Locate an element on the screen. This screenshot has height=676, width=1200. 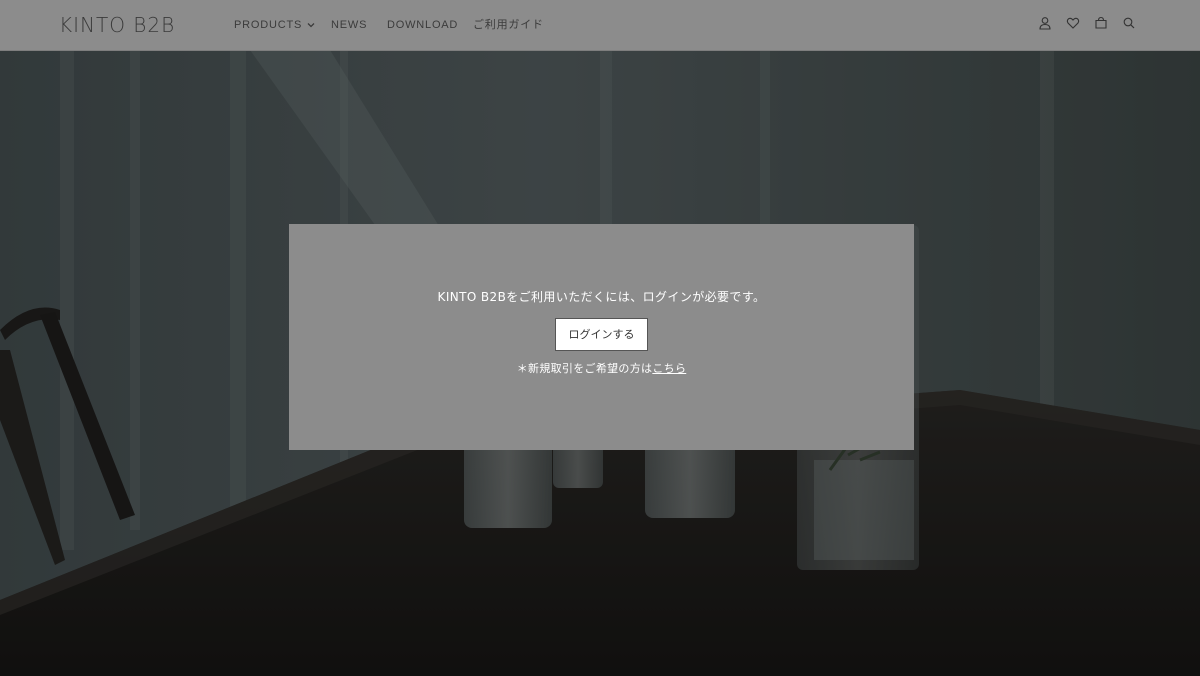
new-account-link: こちら is located at coordinates (669, 368).